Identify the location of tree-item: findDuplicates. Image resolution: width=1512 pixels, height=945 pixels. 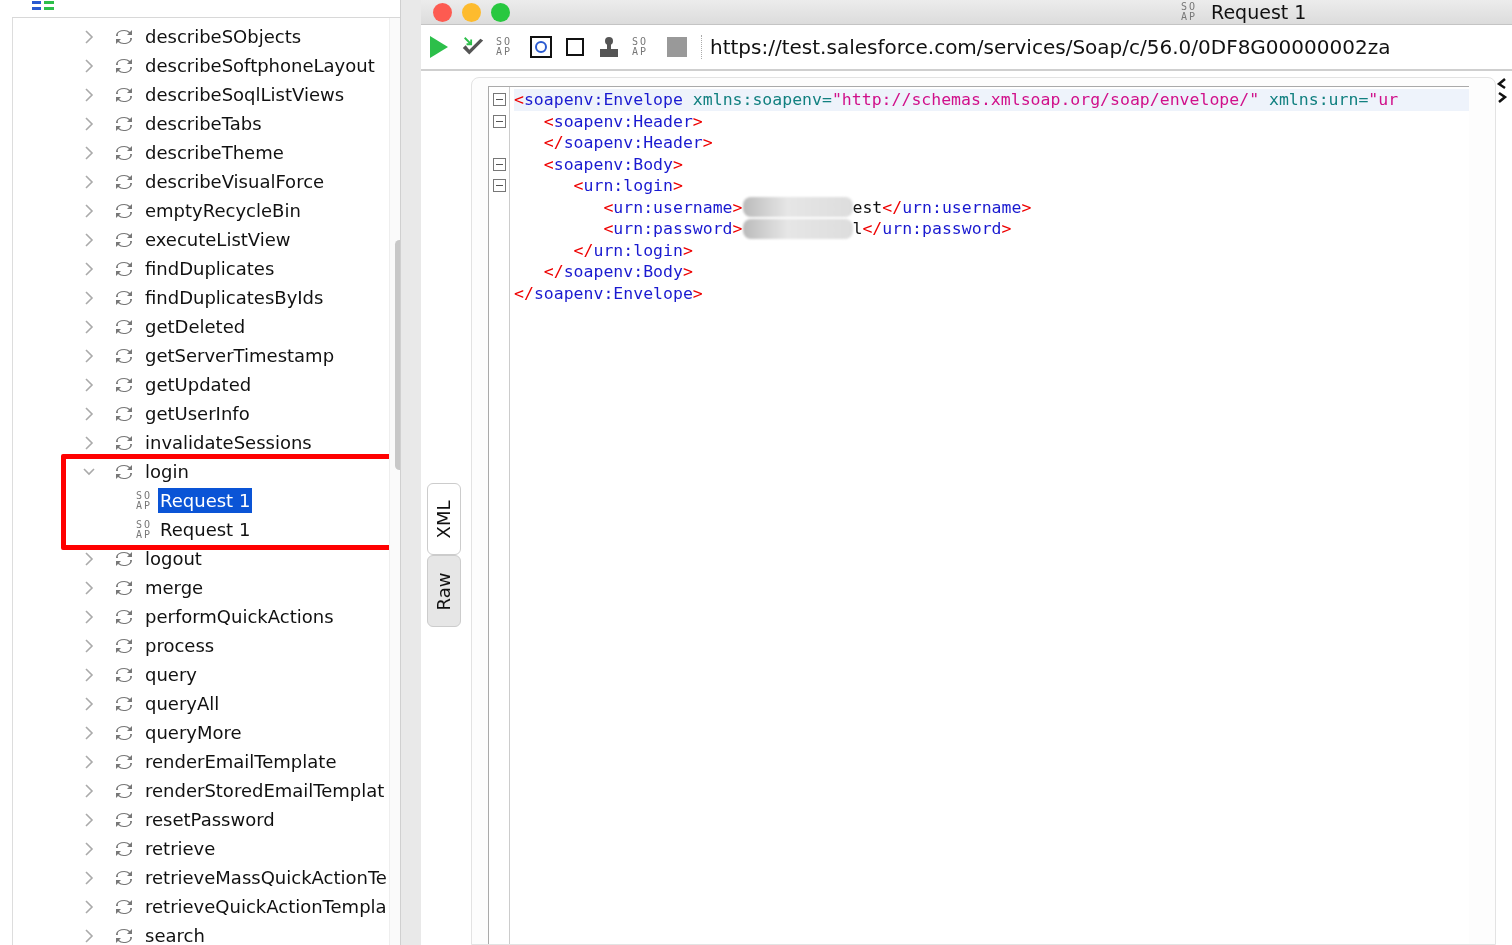
(210, 268).